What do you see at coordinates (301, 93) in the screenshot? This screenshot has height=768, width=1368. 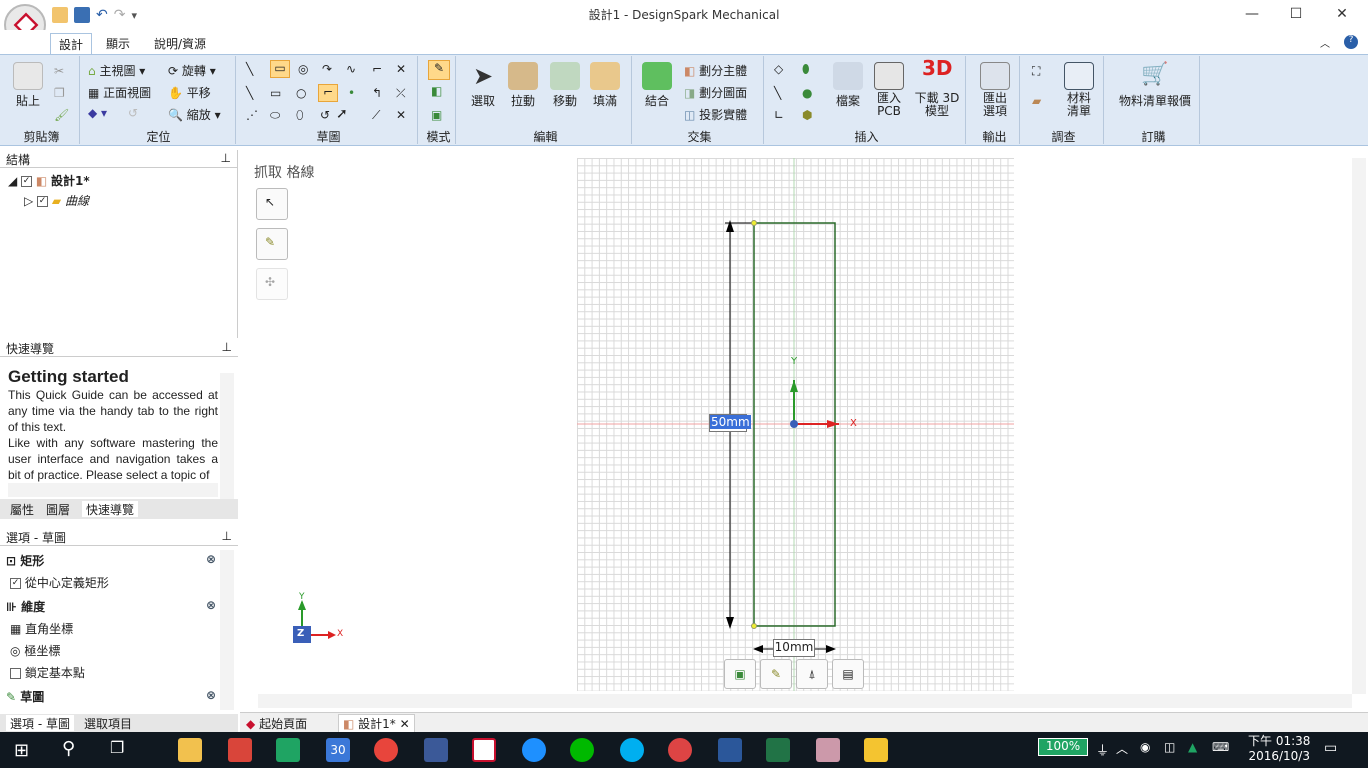 I see `three-point-circle-icon: ○` at bounding box center [301, 93].